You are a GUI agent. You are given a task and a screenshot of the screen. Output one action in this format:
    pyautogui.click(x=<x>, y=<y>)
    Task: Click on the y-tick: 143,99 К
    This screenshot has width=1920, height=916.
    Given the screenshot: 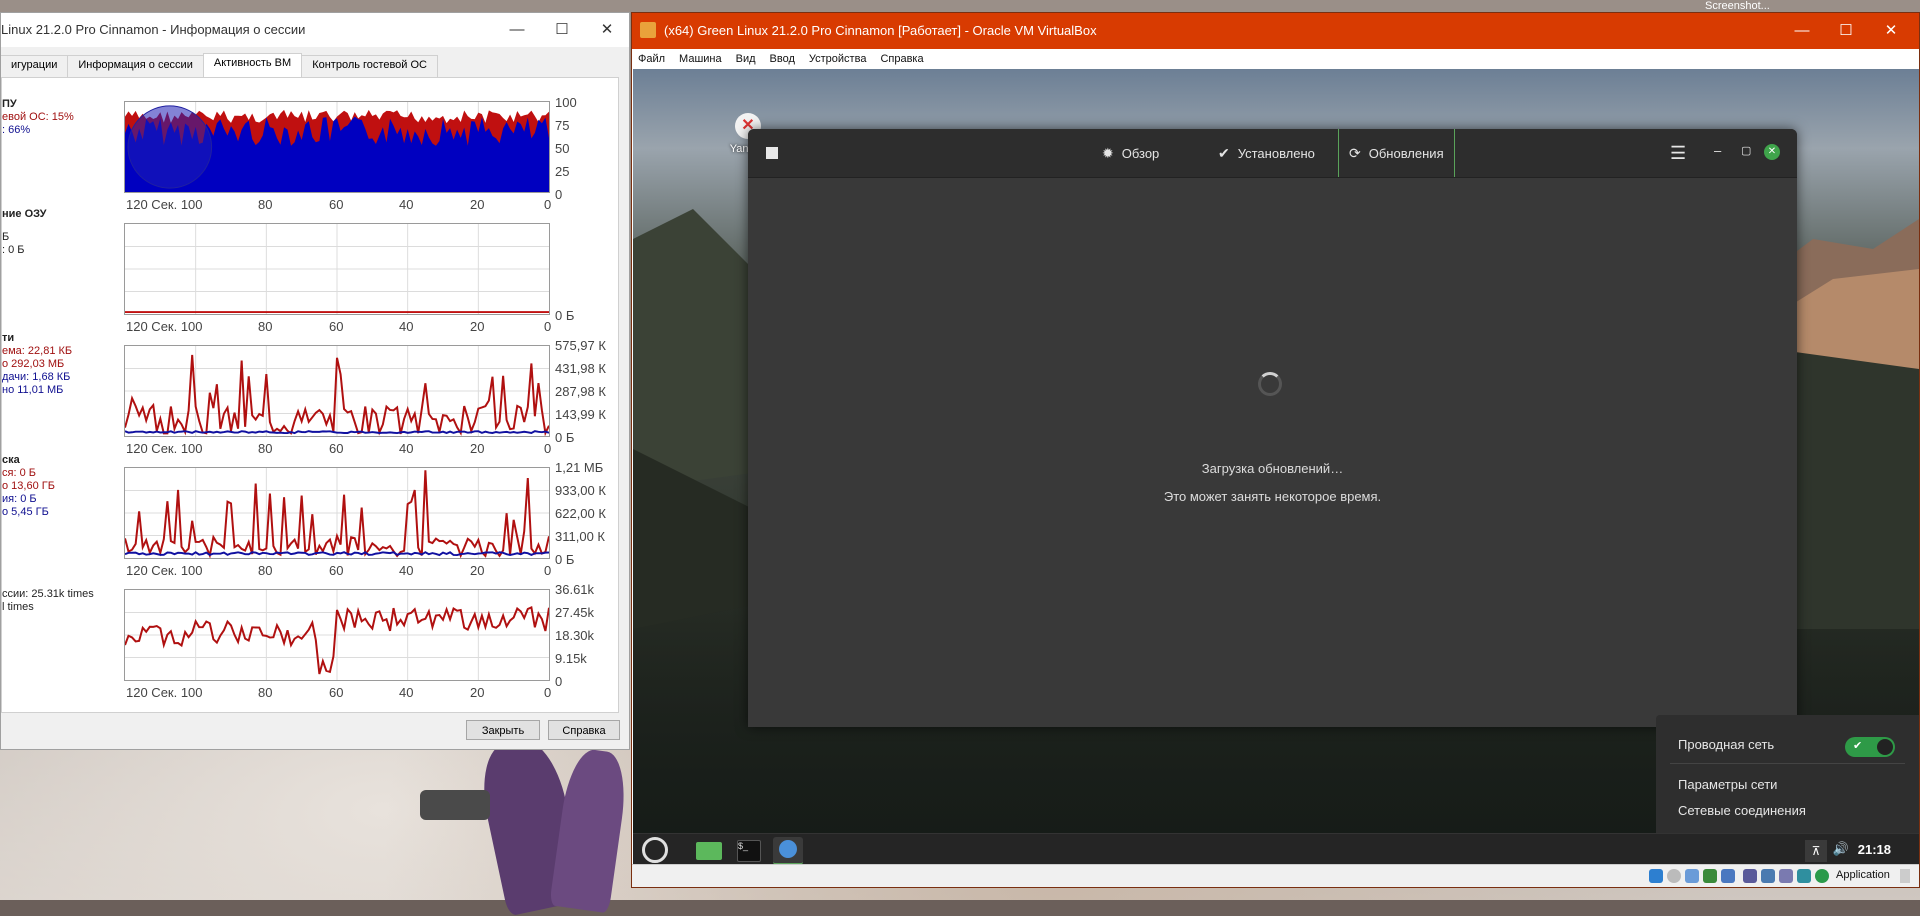 What is the action you would take?
    pyautogui.click(x=580, y=414)
    